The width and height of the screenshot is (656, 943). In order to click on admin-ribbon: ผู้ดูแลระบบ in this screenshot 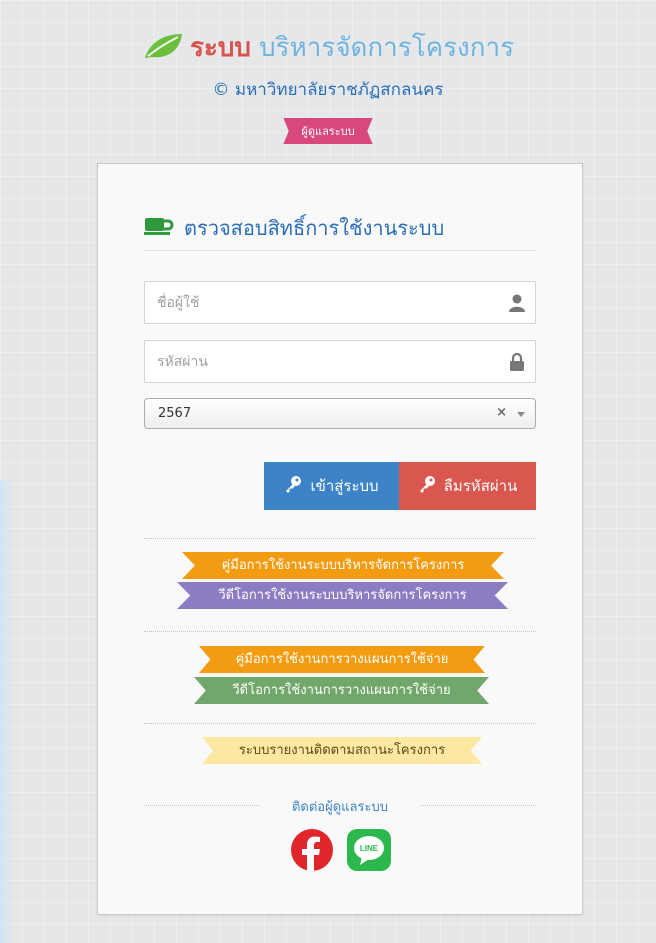, I will do `click(328, 131)`.